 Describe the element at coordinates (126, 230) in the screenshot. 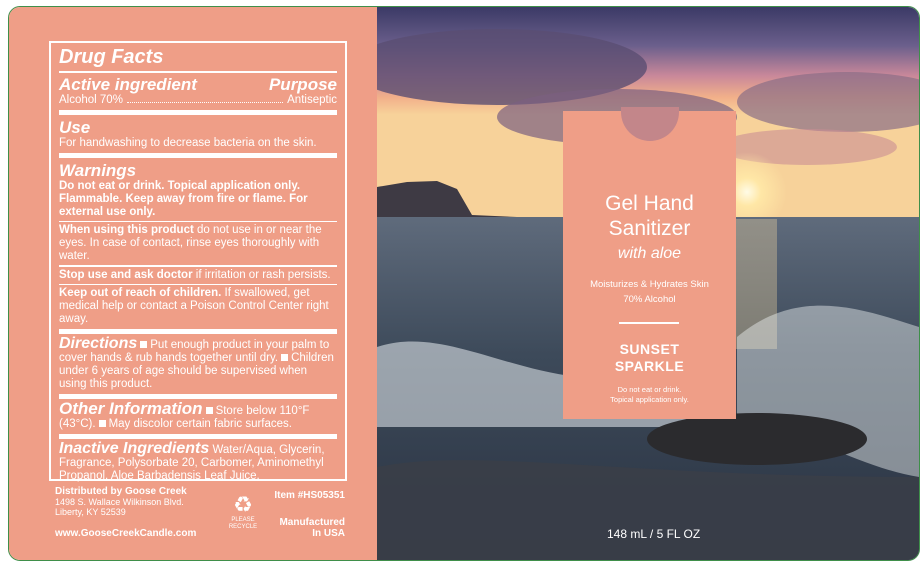

I see `when-using-heading: When using this product` at that location.